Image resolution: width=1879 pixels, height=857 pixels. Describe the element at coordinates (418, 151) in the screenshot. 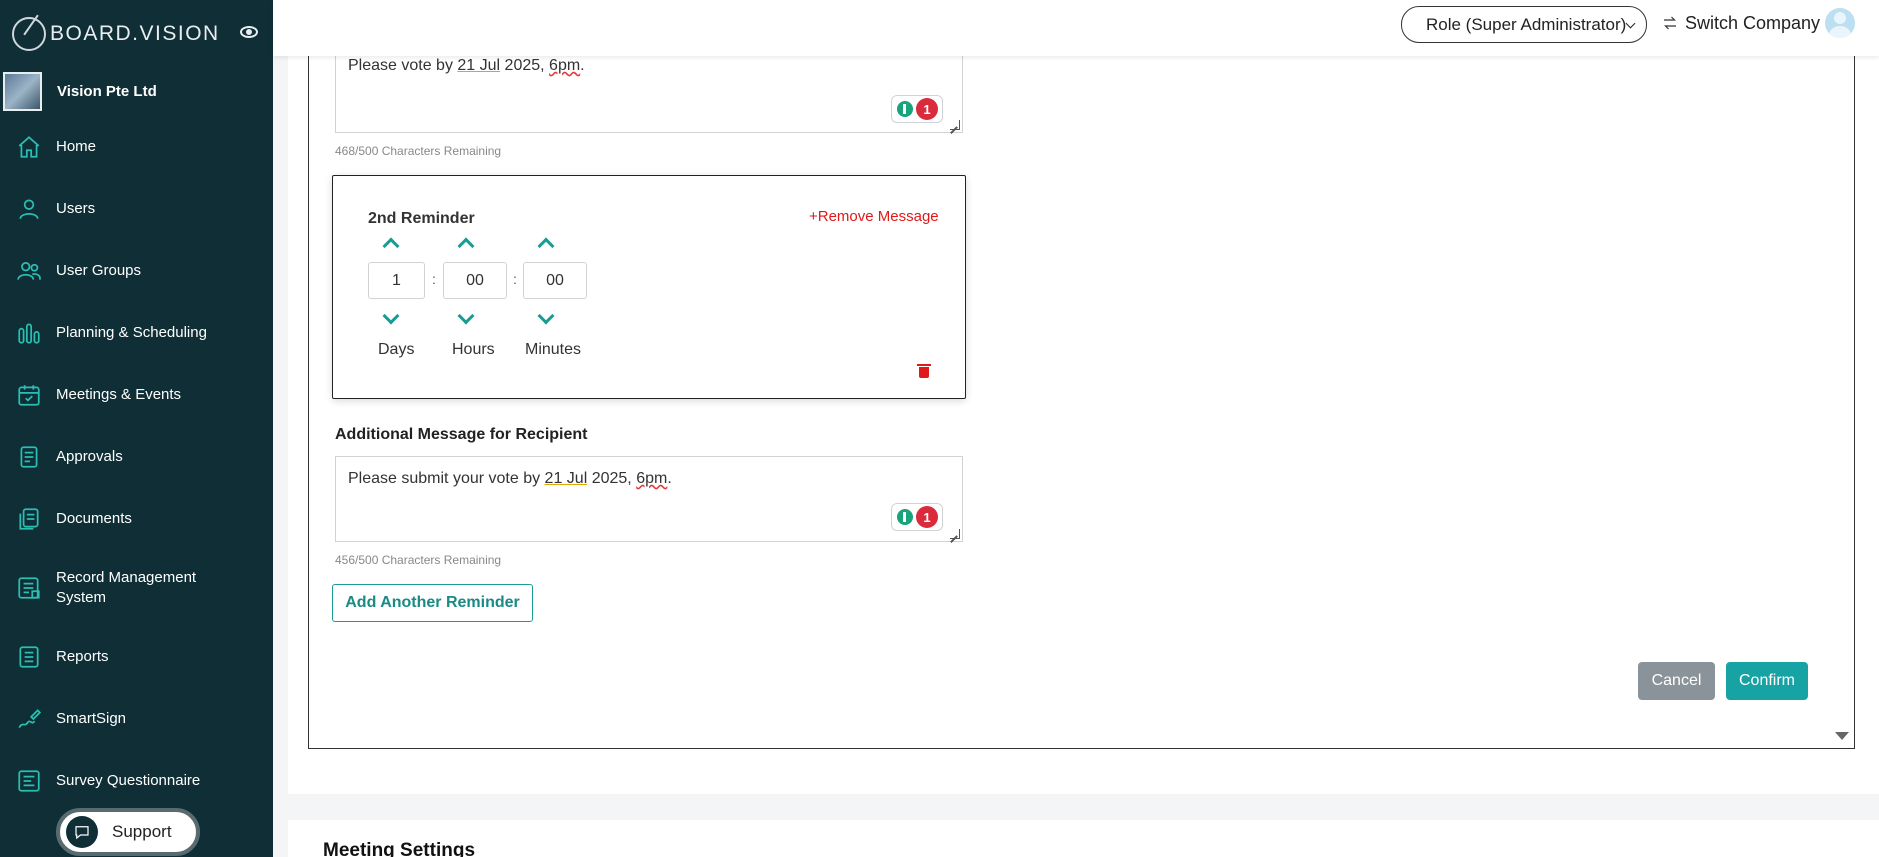

I see `chars-remaining: 468/500 Characters Remaining` at that location.